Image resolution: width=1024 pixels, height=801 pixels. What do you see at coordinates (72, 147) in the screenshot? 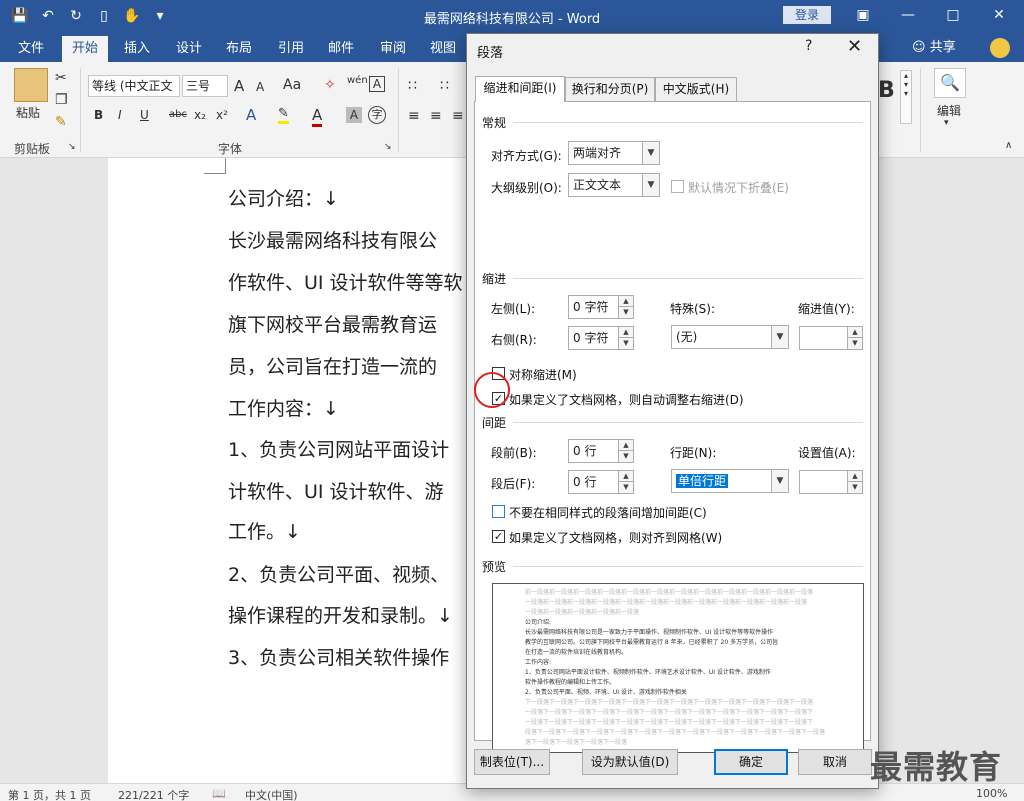
I see `clipboard-dialog-launcher-icon: ↘` at bounding box center [72, 147].